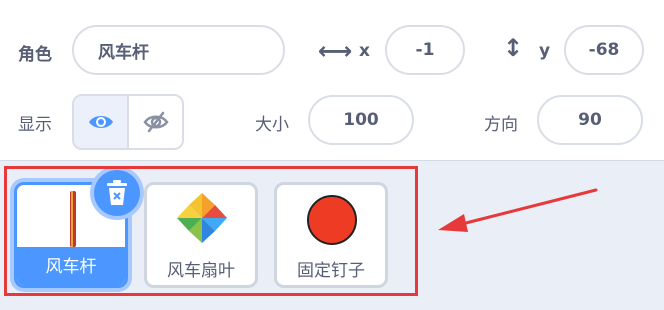  Describe the element at coordinates (364, 51) in the screenshot. I see `x-label: x` at that location.